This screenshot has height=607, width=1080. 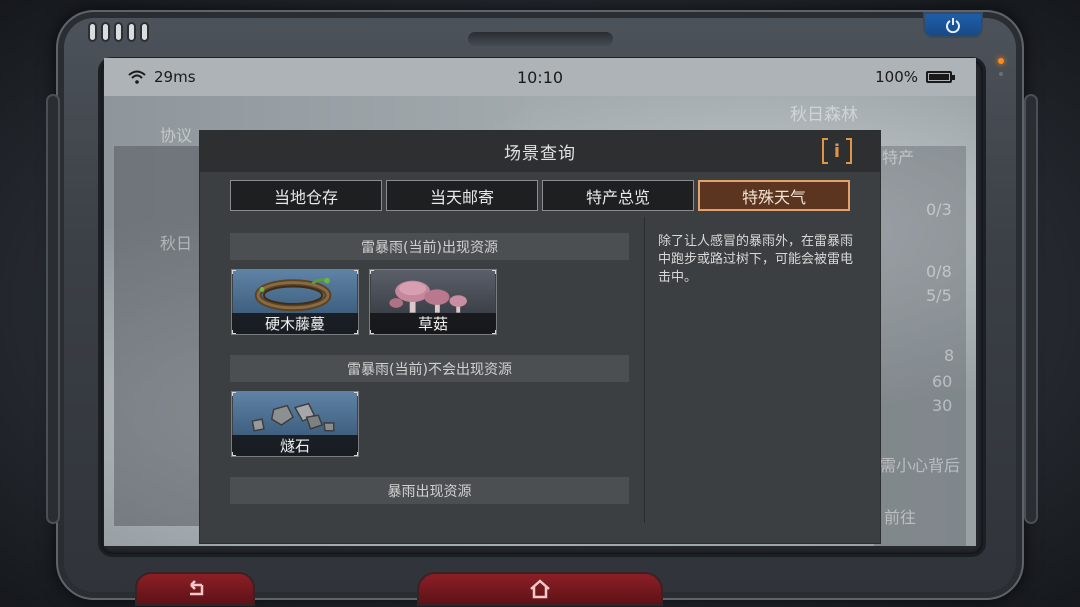 What do you see at coordinates (949, 355) in the screenshot?
I see `background-value-4: 8` at bounding box center [949, 355].